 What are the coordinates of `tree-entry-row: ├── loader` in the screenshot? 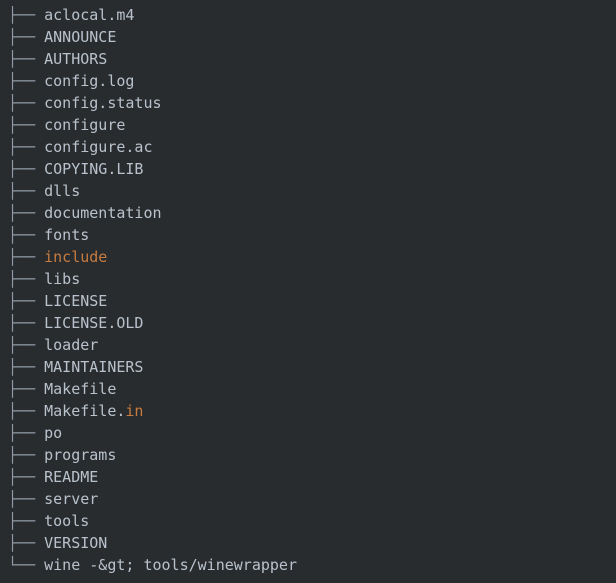 It's located at (308, 345).